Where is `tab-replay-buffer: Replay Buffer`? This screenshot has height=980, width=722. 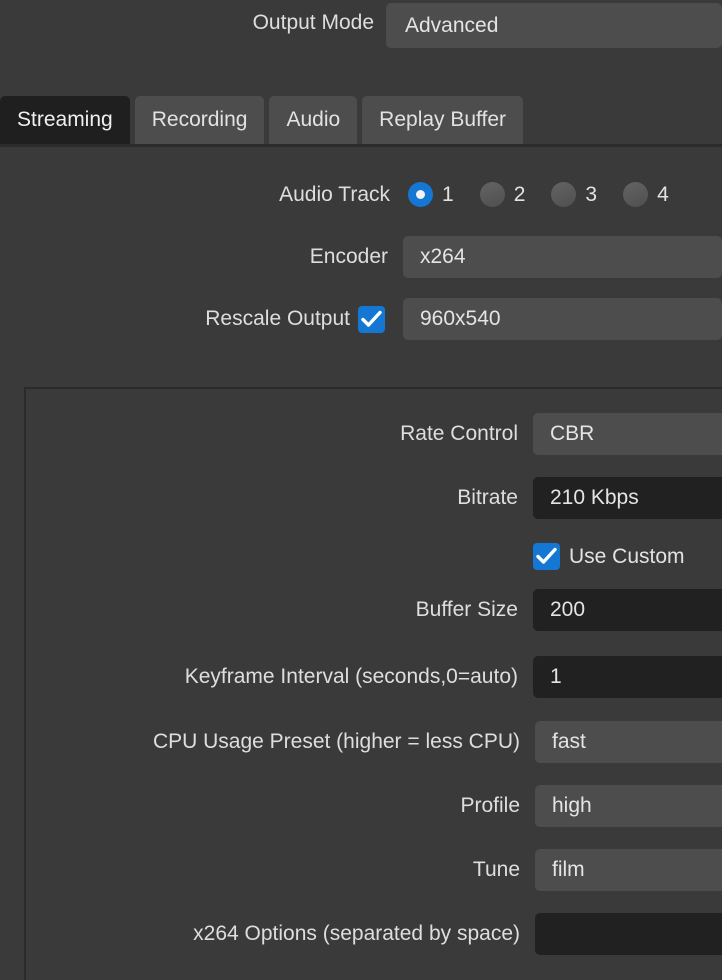
tab-replay-buffer: Replay Buffer is located at coordinates (443, 120).